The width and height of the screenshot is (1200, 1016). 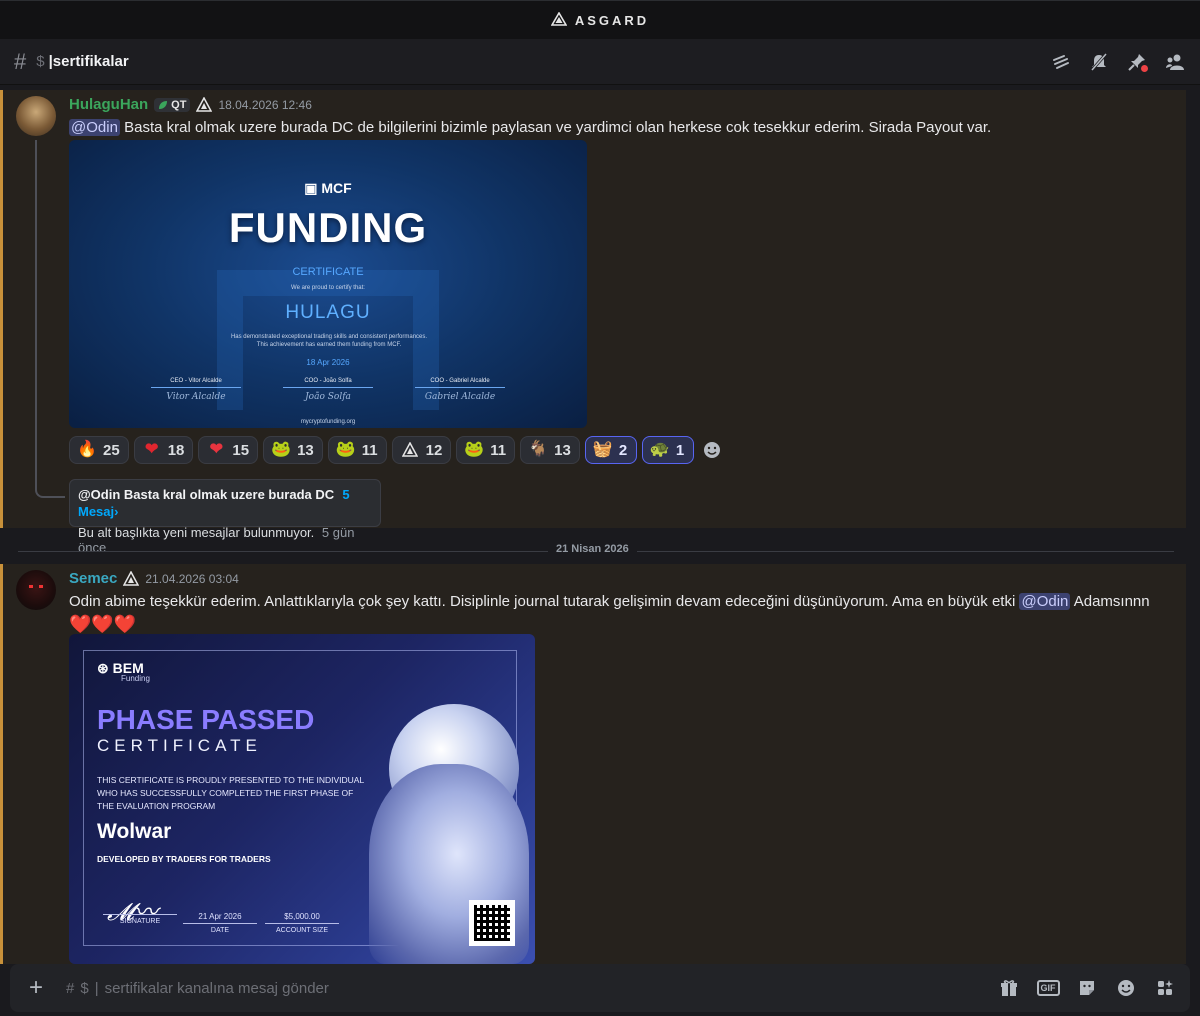 What do you see at coordinates (228, 450) in the screenshot?
I see `reaction-heart: ❤ 15` at bounding box center [228, 450].